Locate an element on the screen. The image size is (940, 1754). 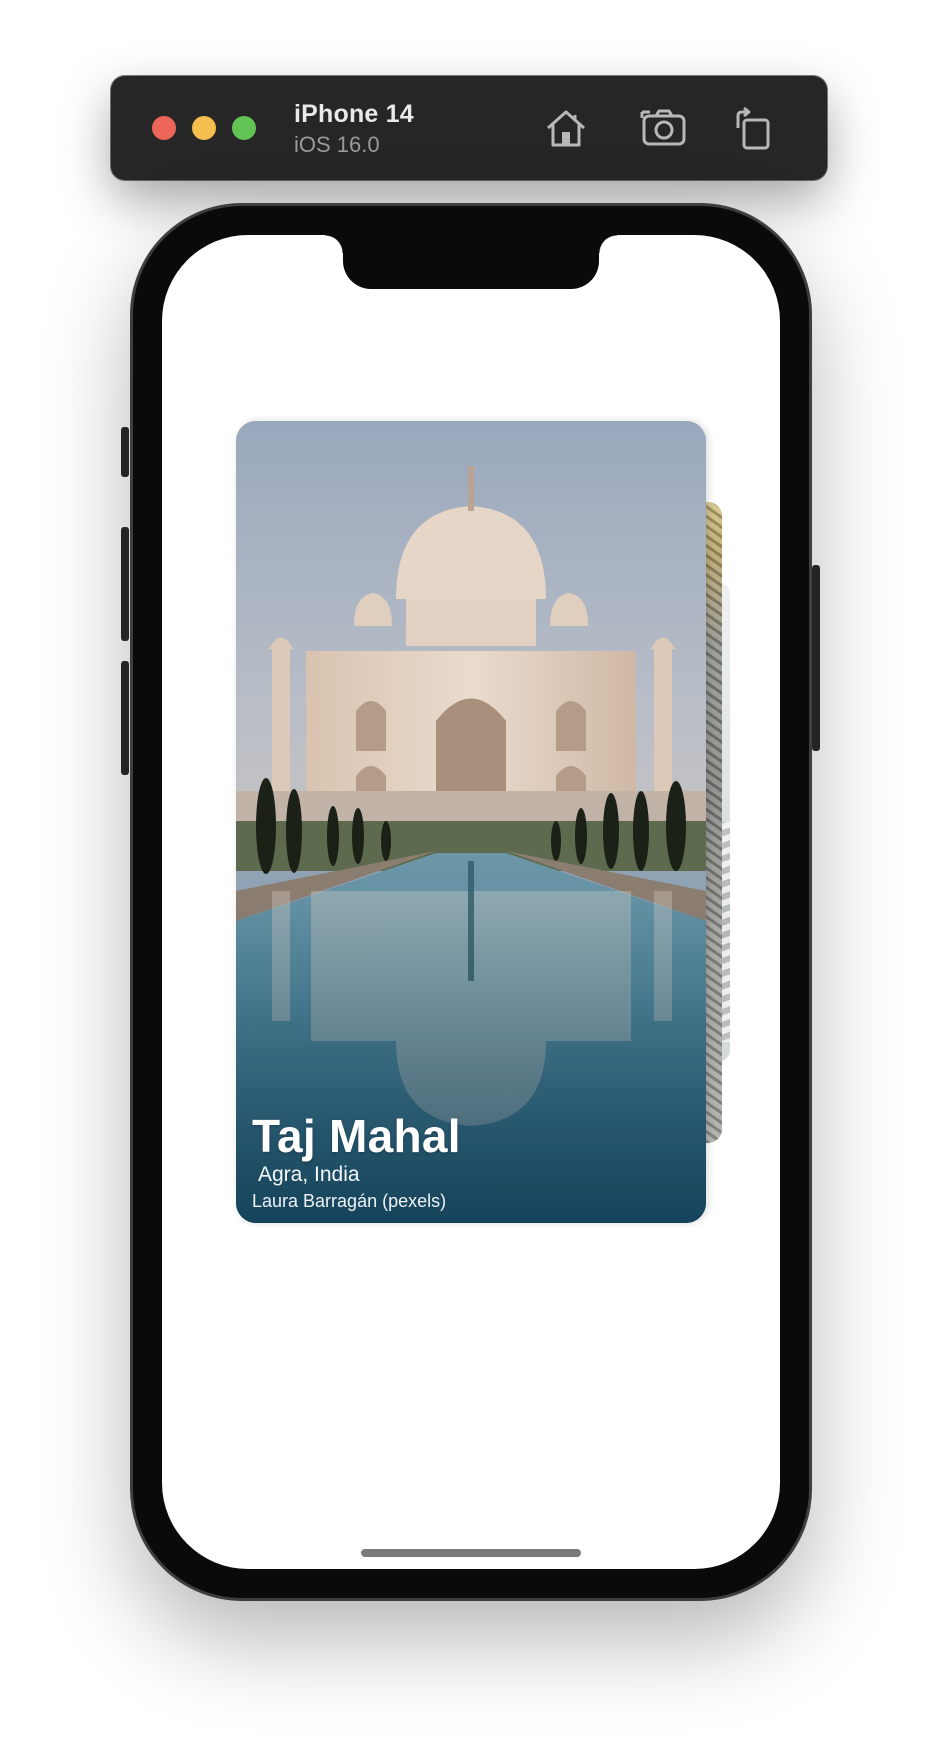
screenshot-icon is located at coordinates (664, 128).